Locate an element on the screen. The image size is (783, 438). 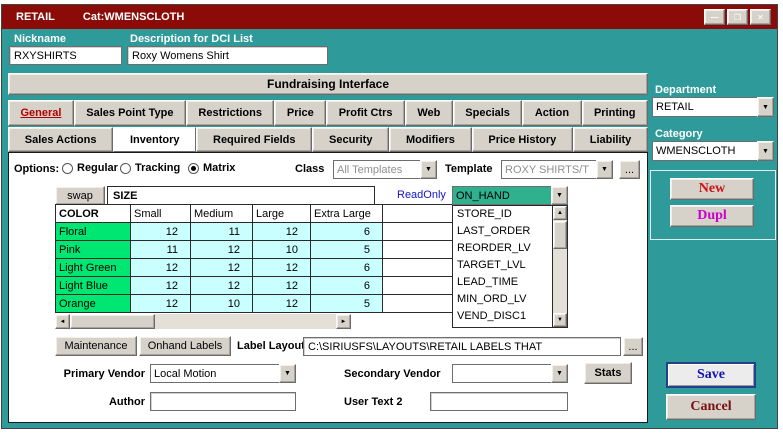
scroll-left-icon: ◄ is located at coordinates (62, 321).